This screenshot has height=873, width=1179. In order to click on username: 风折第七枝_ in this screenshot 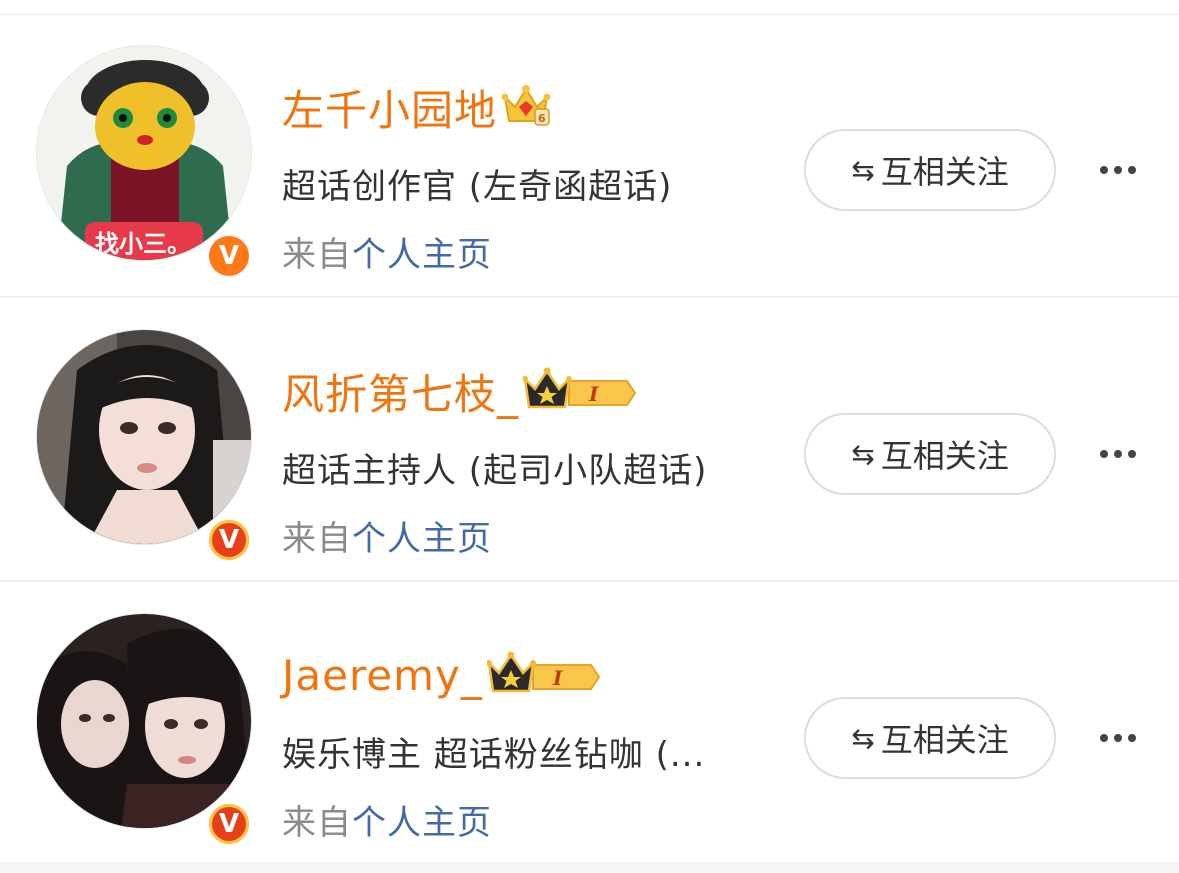, I will do `click(400, 391)`.